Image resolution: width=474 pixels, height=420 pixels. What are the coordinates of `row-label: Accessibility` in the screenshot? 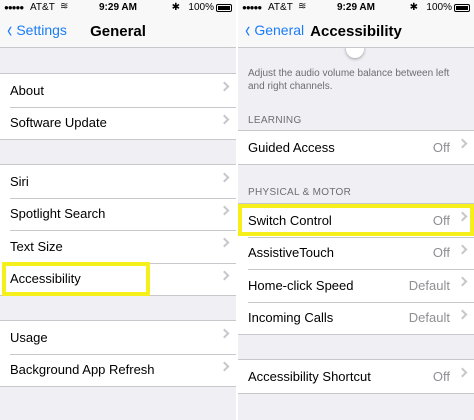 It's located at (45, 279).